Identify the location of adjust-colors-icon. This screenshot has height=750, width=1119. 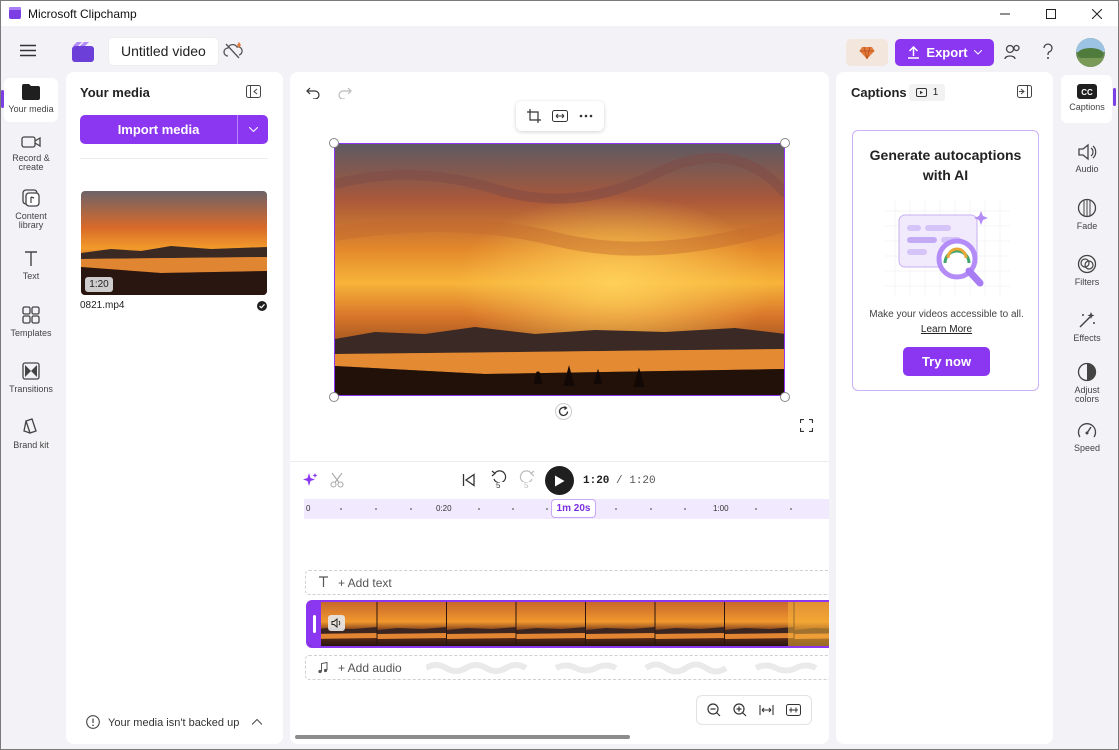
(1087, 372).